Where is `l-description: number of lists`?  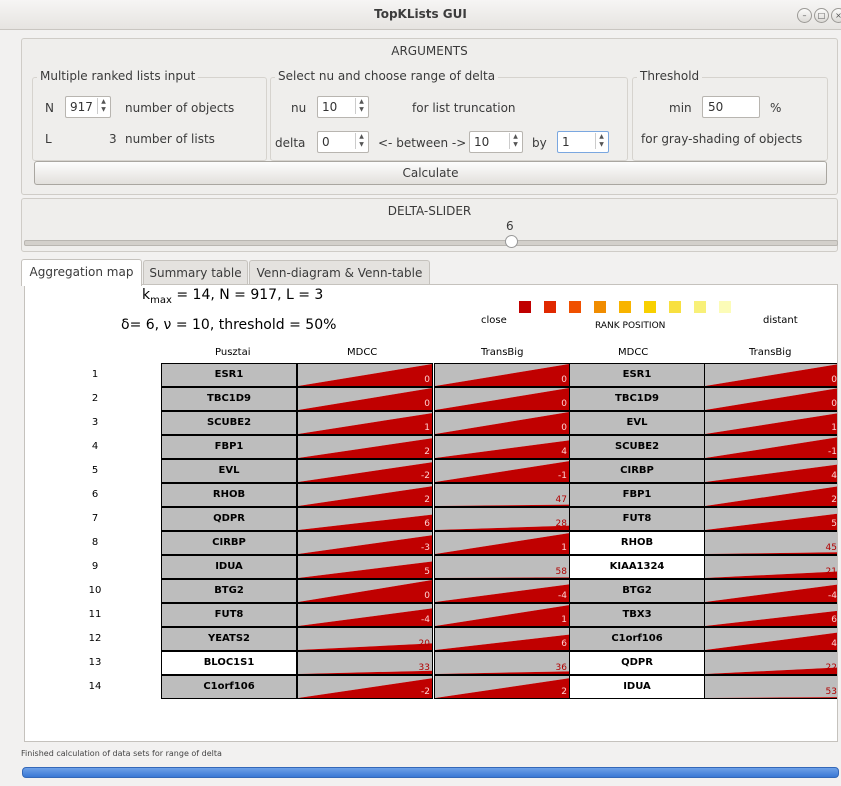 l-description: number of lists is located at coordinates (170, 139).